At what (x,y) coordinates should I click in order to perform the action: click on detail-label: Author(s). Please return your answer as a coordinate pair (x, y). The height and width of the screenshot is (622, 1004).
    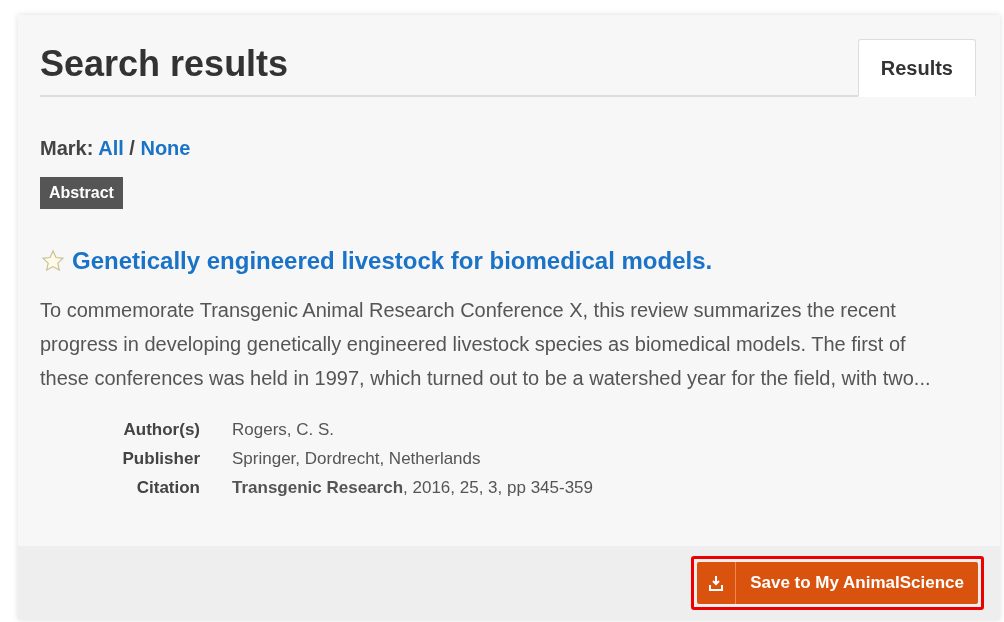
    Looking at the image, I should click on (161, 430).